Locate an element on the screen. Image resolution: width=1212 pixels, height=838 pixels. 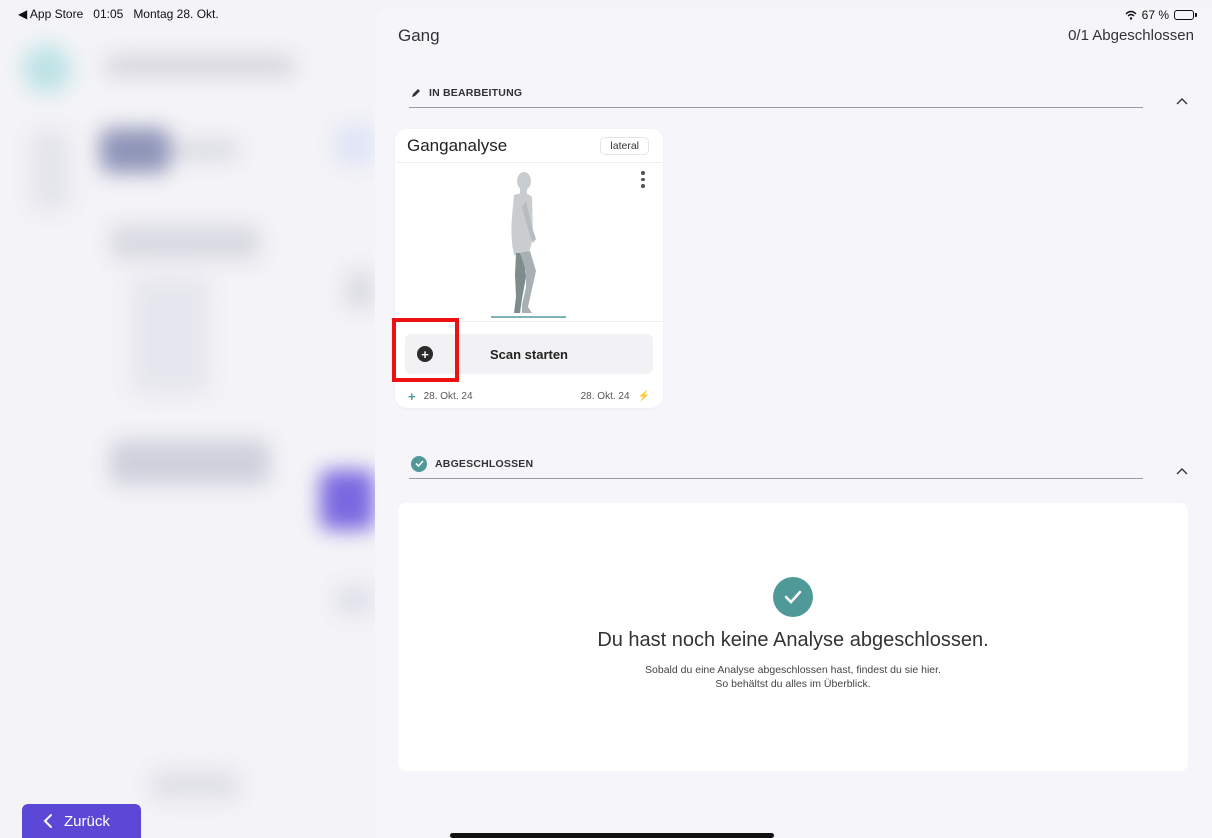
created-plus-icon: + is located at coordinates (412, 396).